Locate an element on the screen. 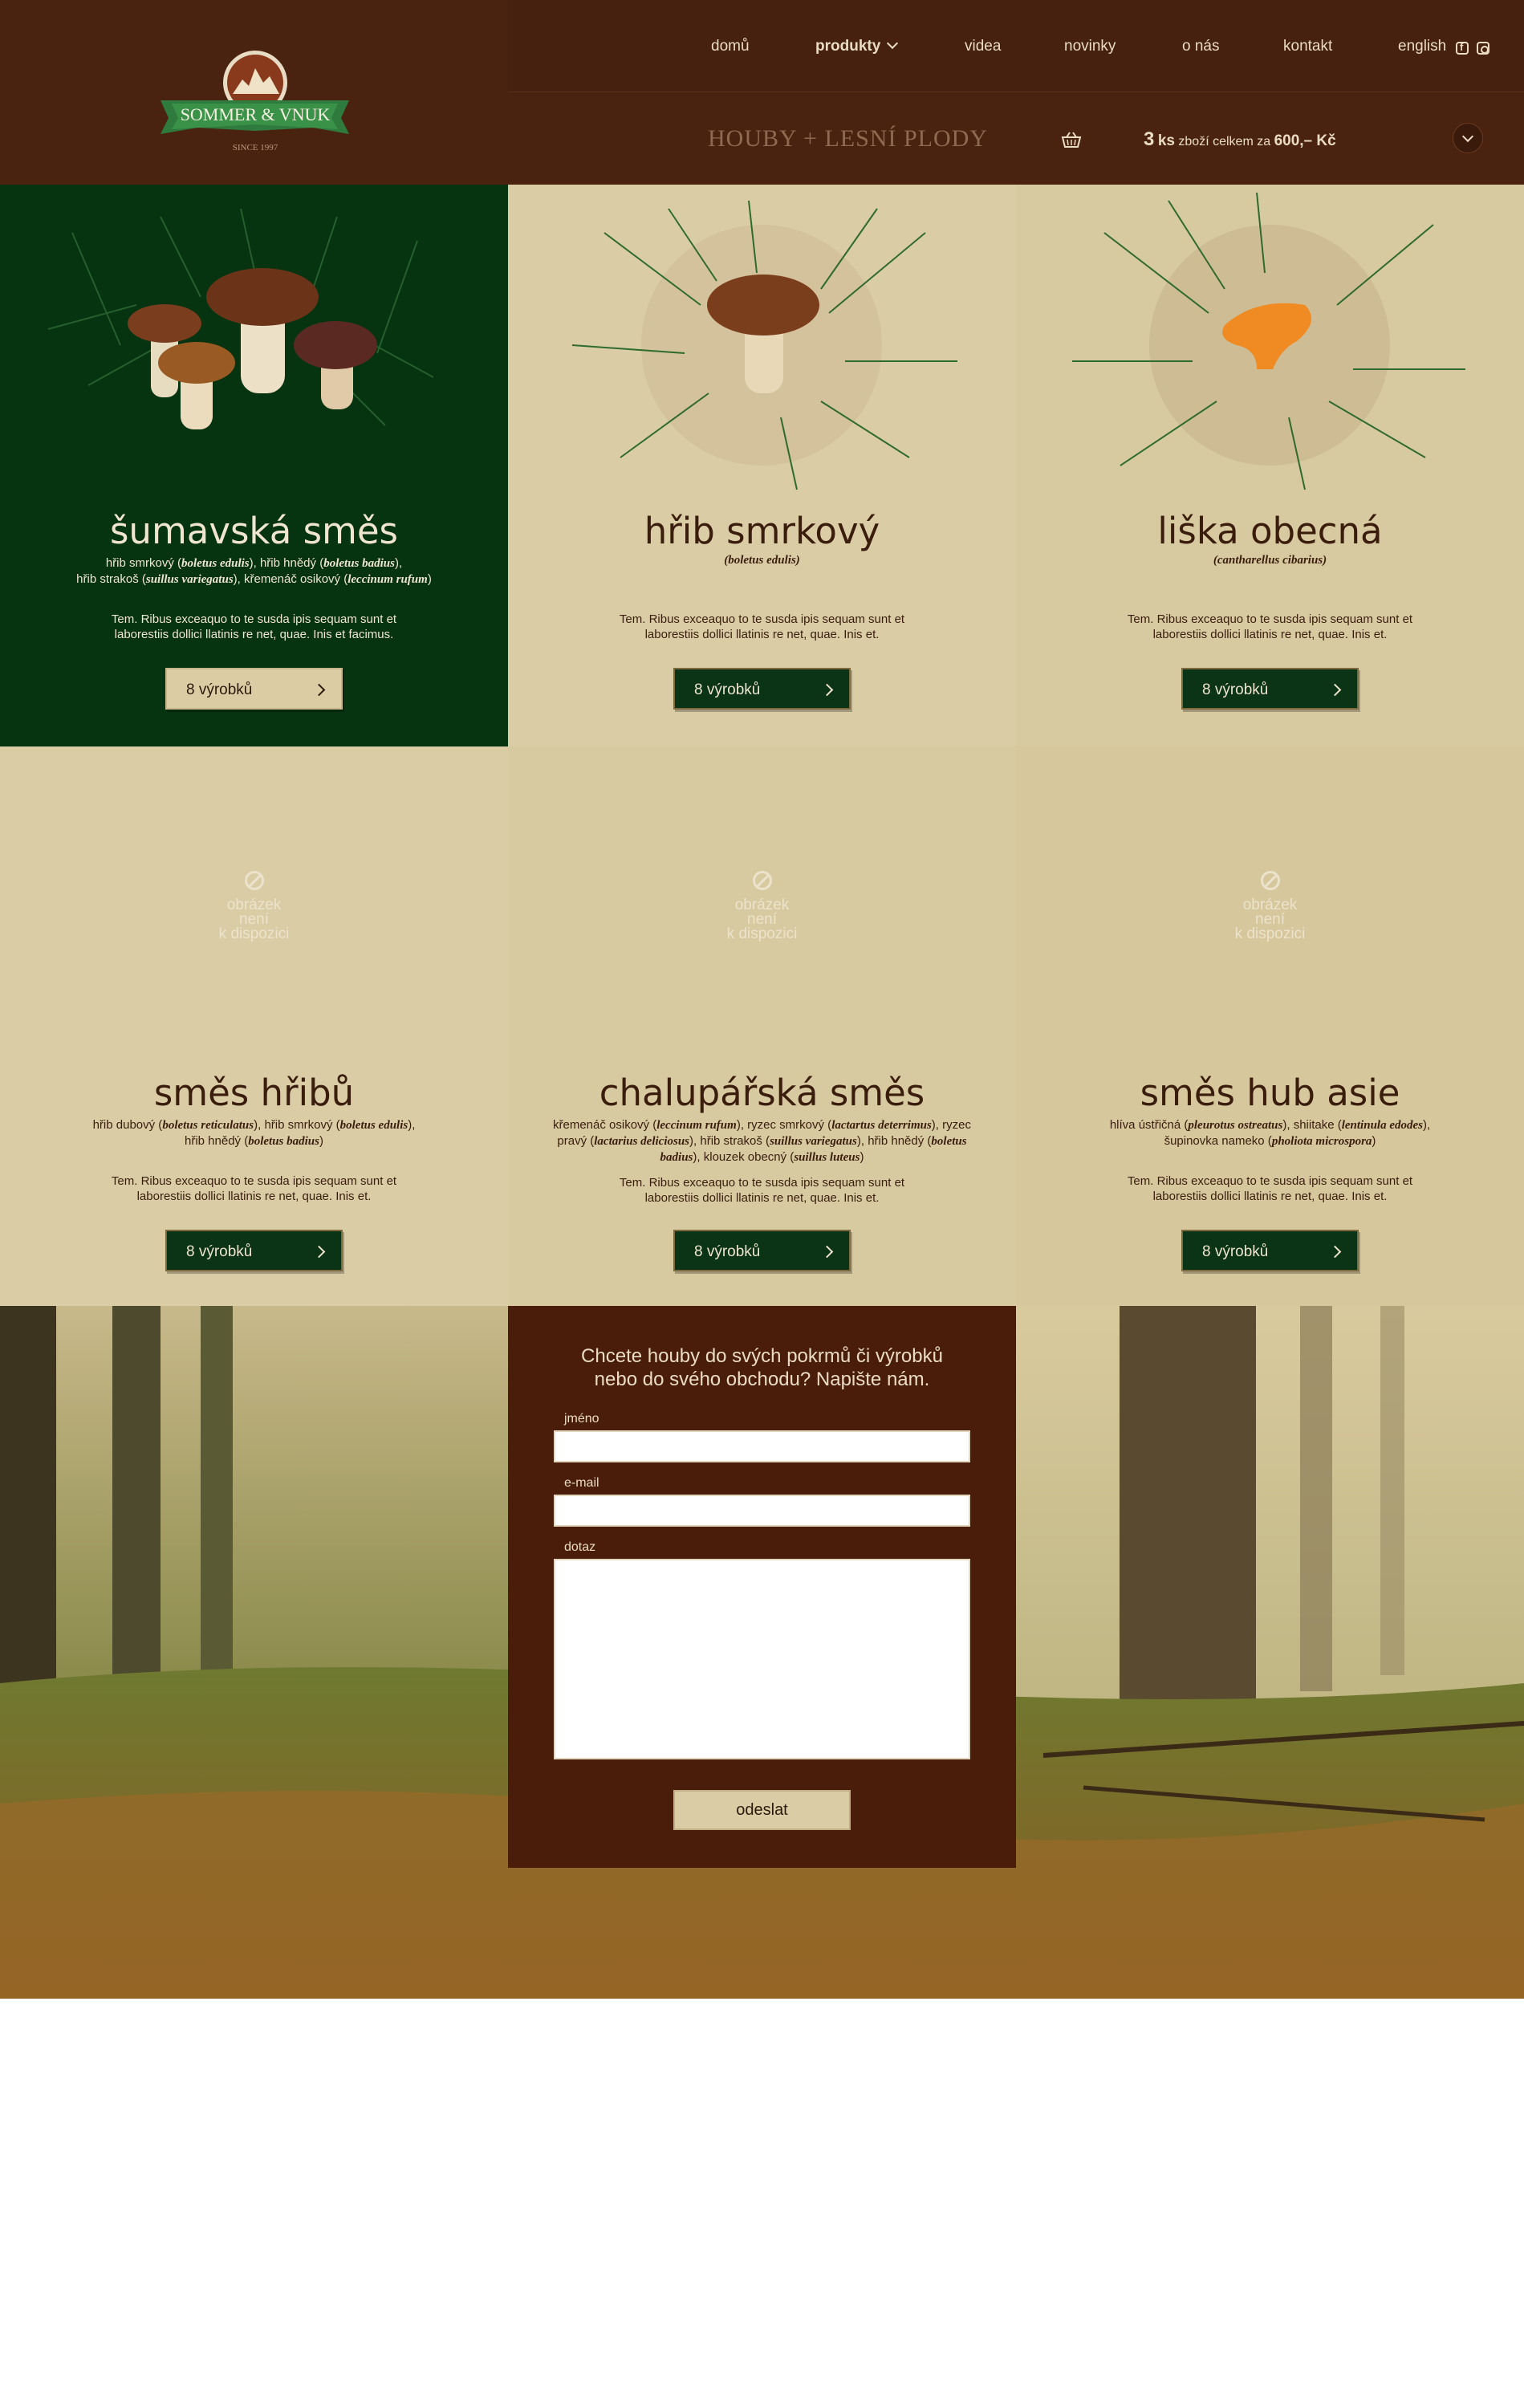 The height and width of the screenshot is (2408, 1524). product-title: směs hub asie is located at coordinates (1270, 1093).